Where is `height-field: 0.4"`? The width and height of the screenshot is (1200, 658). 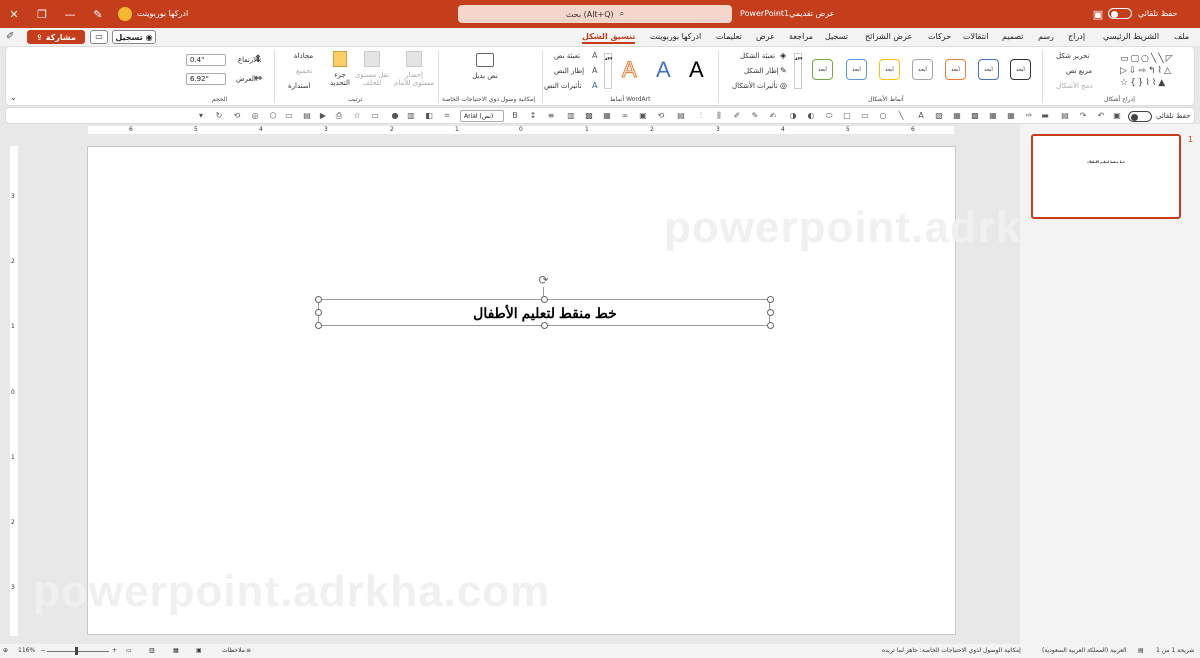 height-field: 0.4" is located at coordinates (206, 60).